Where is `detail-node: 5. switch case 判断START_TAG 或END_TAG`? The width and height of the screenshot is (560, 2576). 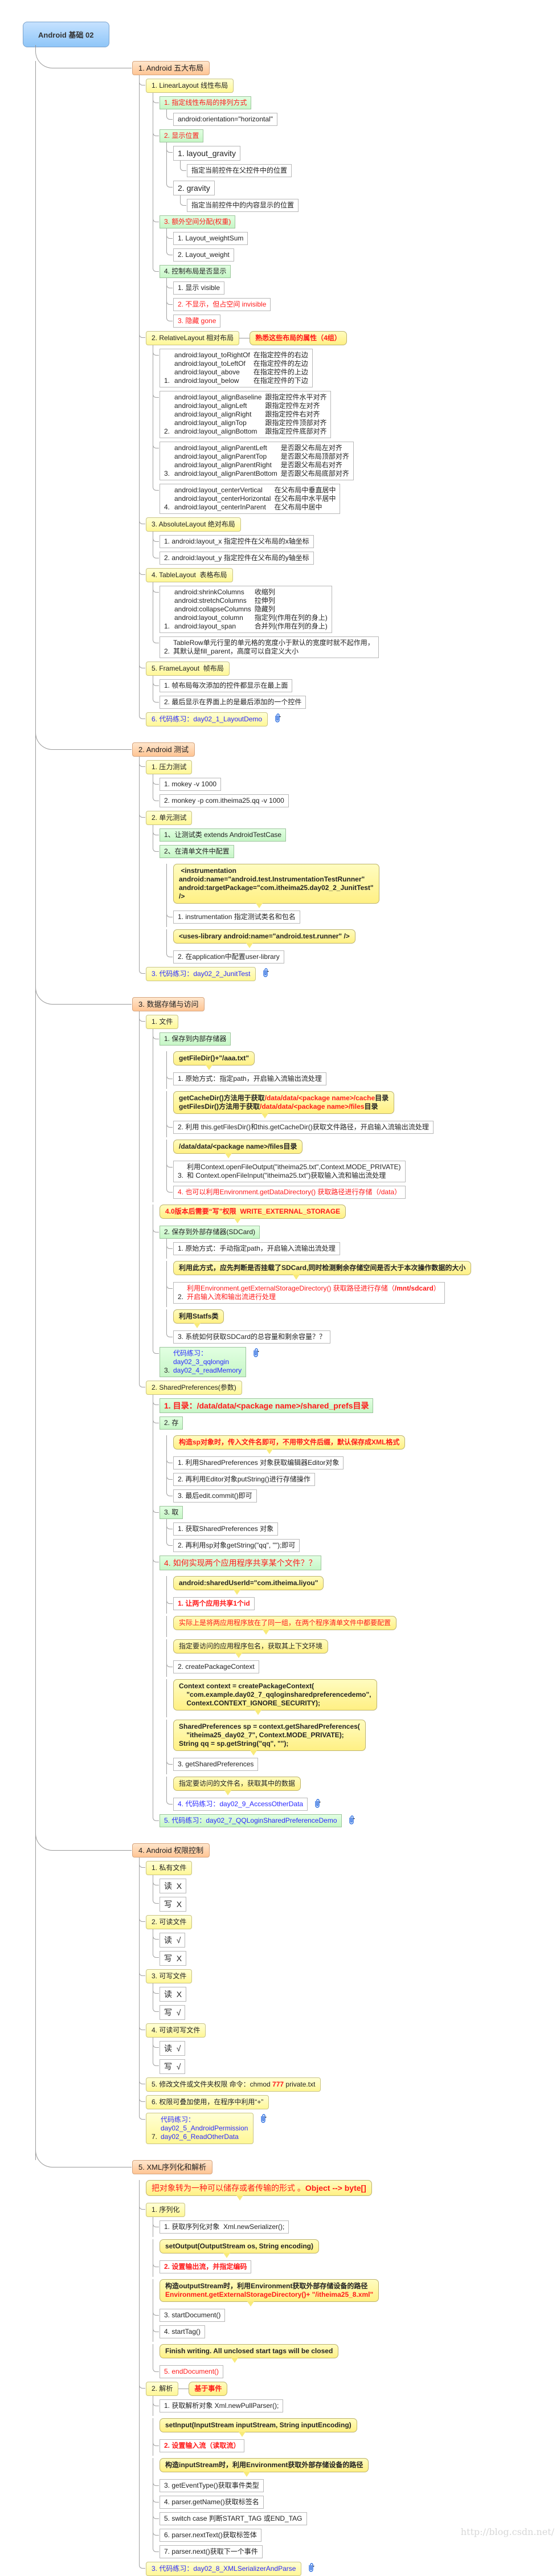
detail-node: 5. switch case 判断START_TAG 或END_TAG is located at coordinates (233, 2519).